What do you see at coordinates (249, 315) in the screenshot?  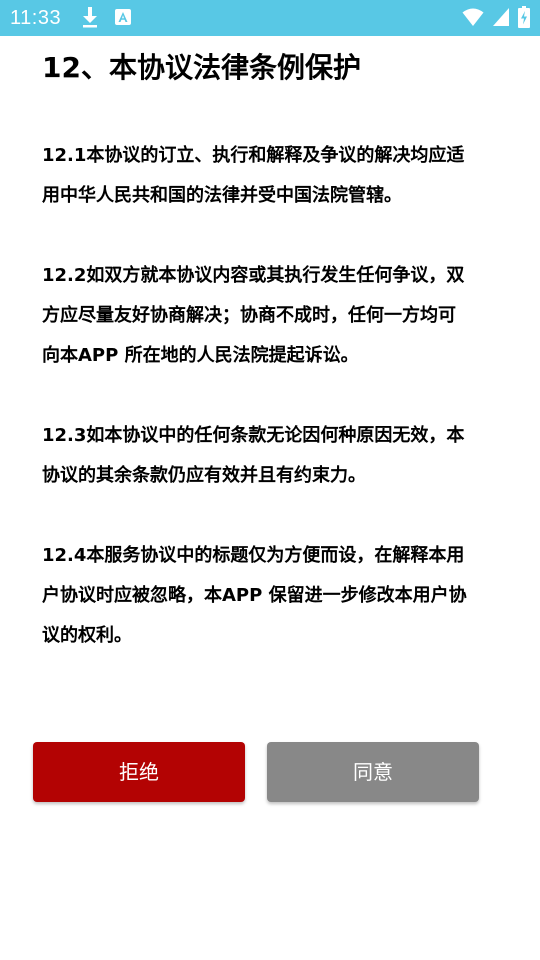 I see `clause-line: 方应尽量友好协商解决；协商不成时，任何一方均可` at bounding box center [249, 315].